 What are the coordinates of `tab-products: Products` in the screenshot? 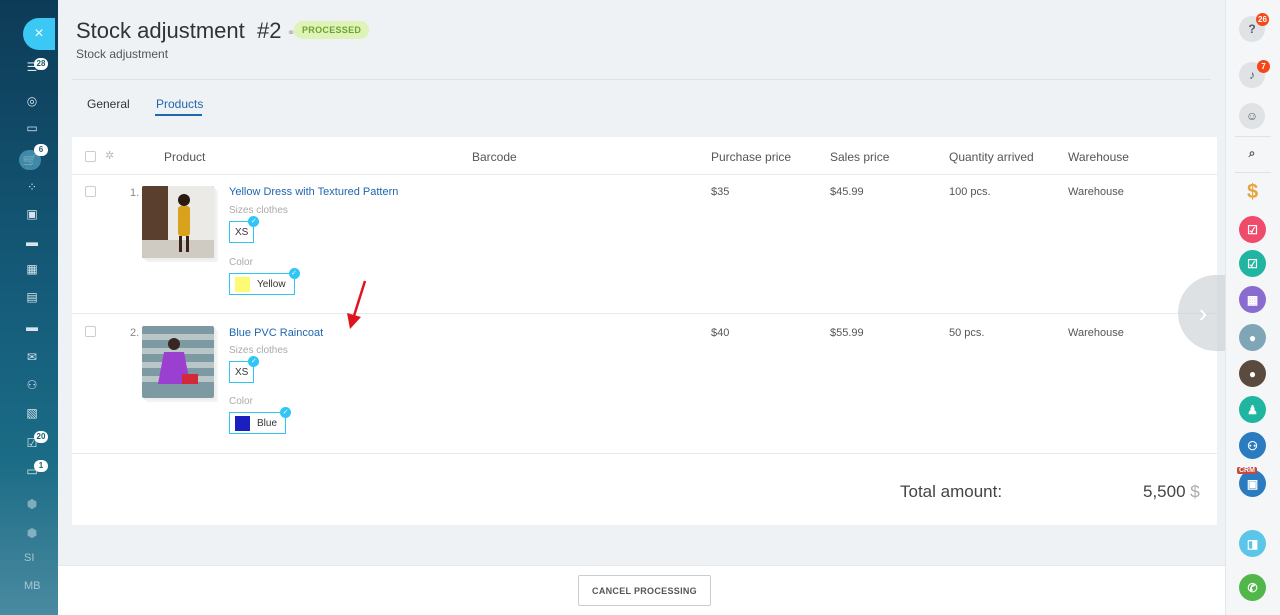 It's located at (179, 104).